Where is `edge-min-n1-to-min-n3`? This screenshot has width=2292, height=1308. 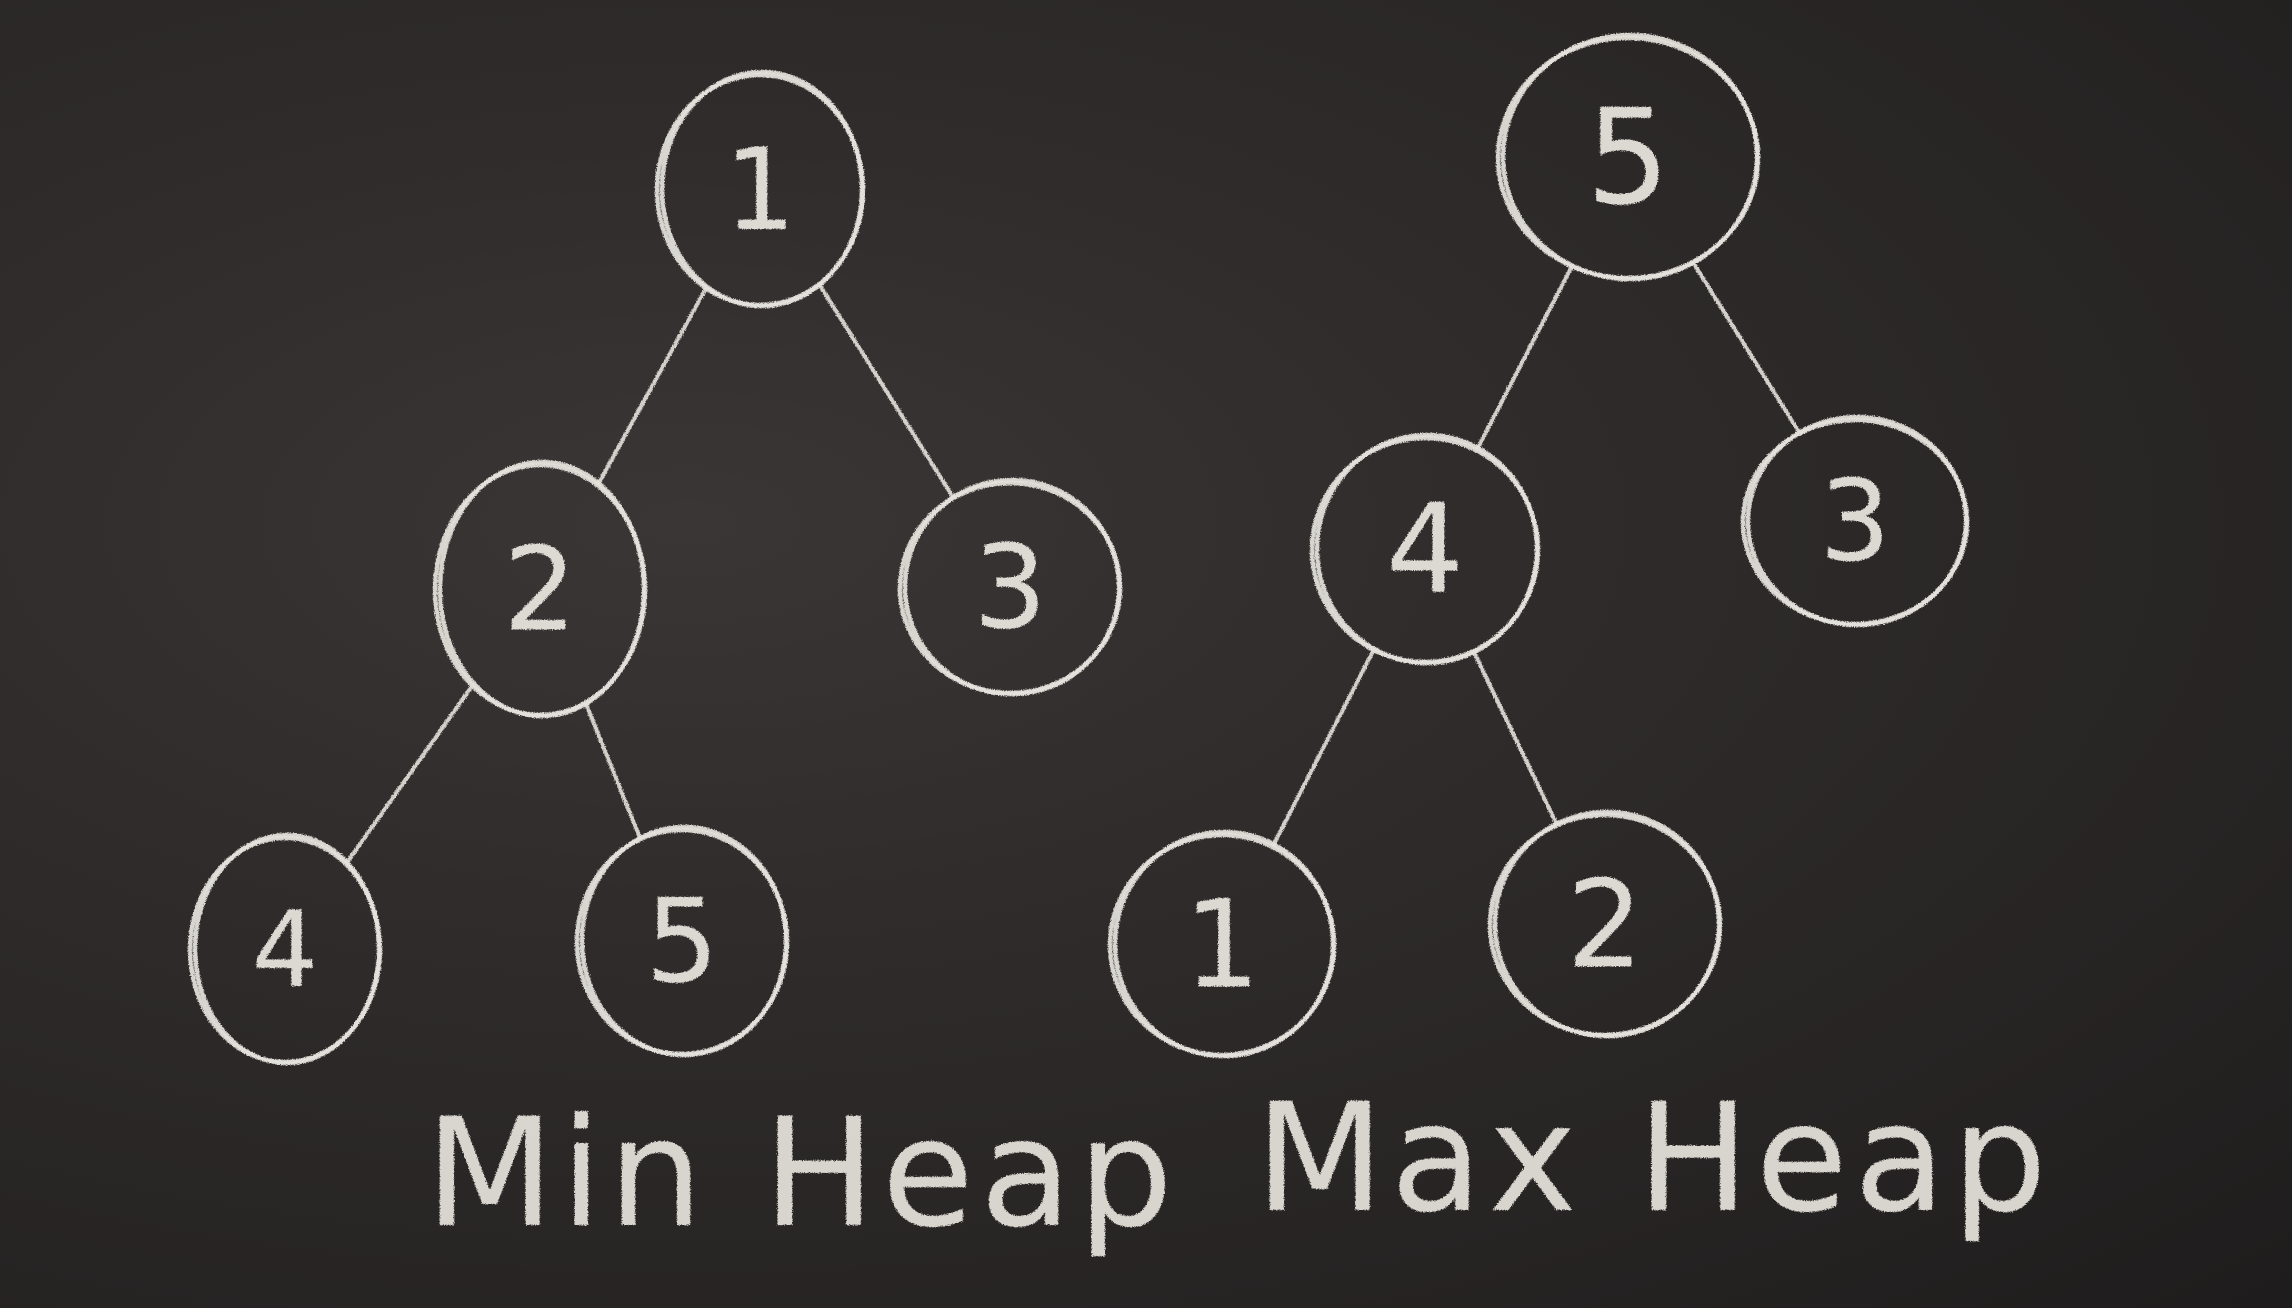
edge-min-n1-to-min-n3 is located at coordinates (886, 391).